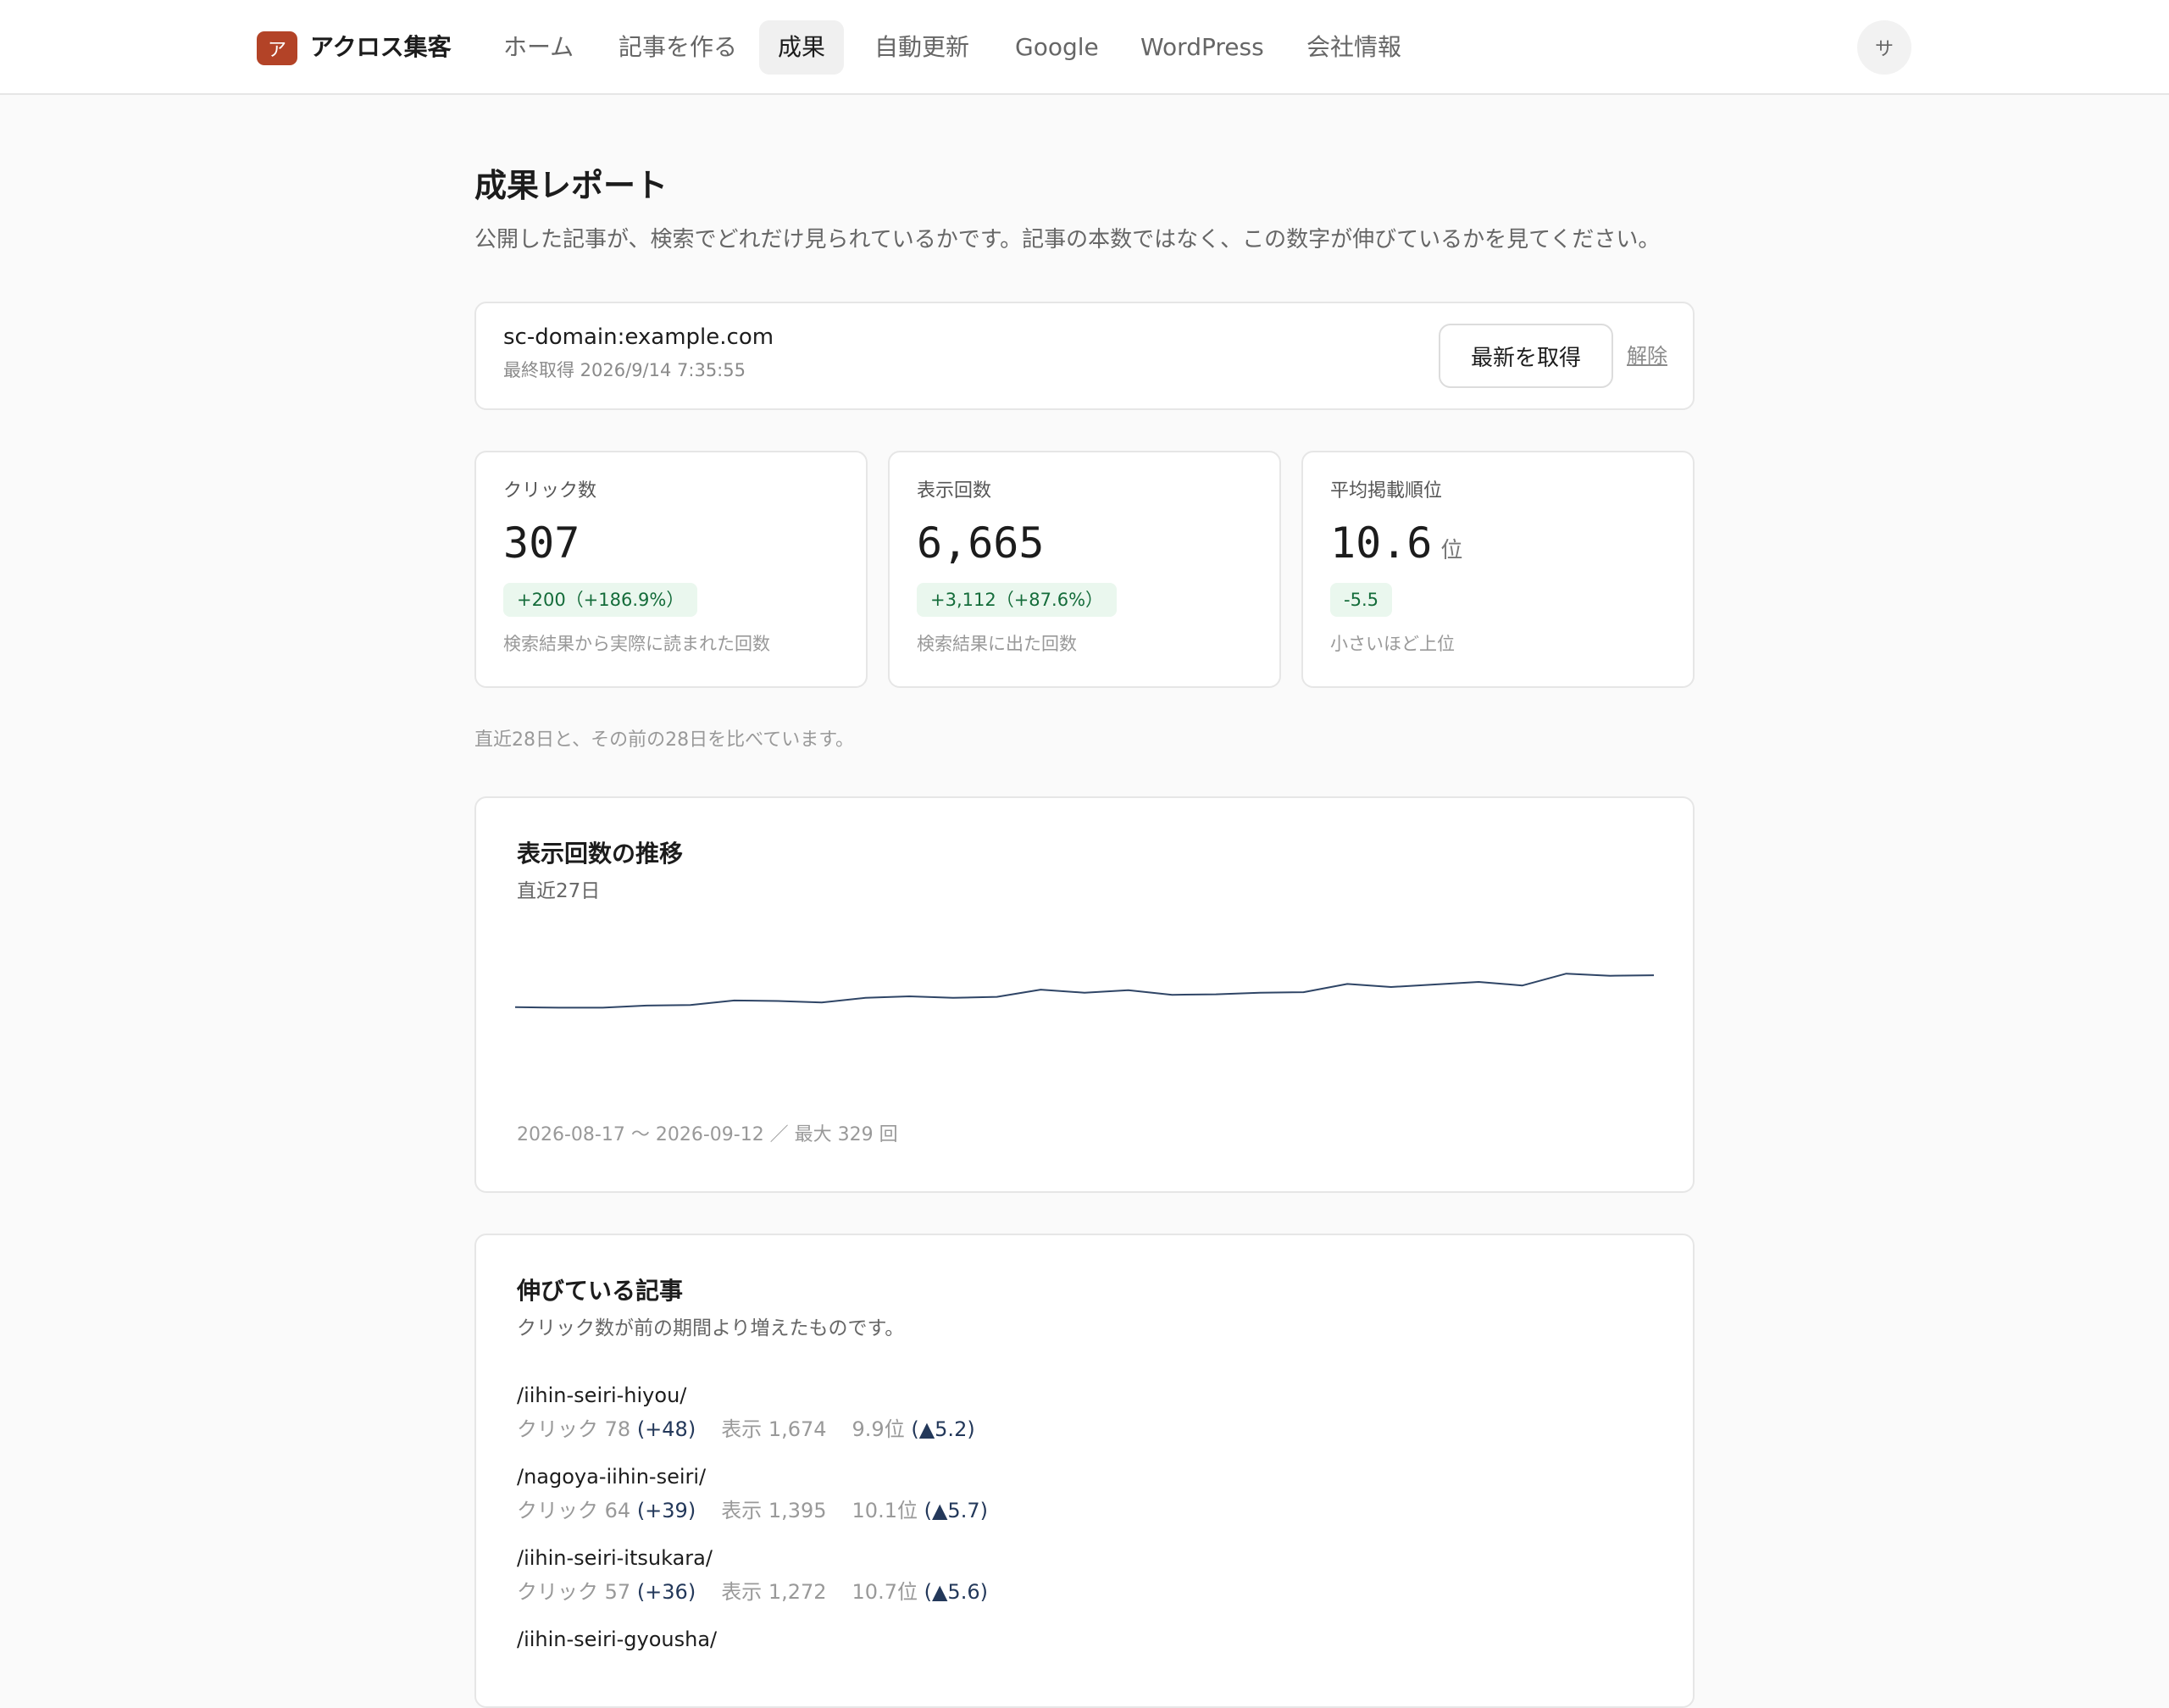  What do you see at coordinates (639, 337) in the screenshot?
I see `property-domain: sc-domain:example.com` at bounding box center [639, 337].